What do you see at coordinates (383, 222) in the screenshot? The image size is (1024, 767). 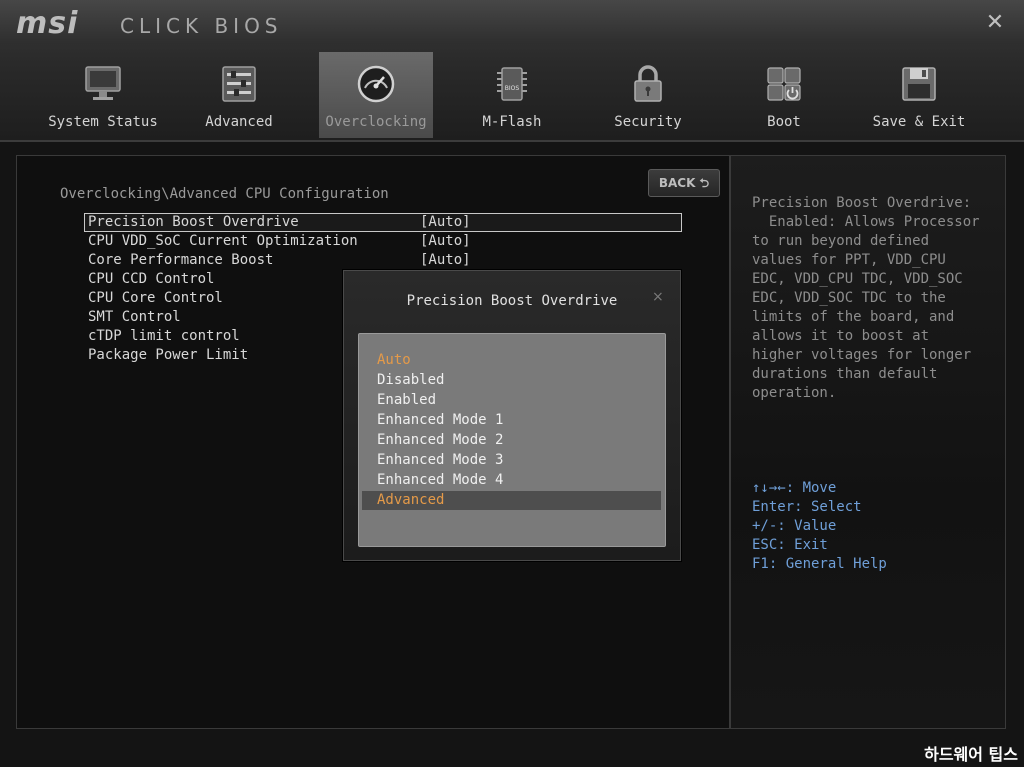 I see `setting-precision-boost-overdrive: Precision Boost Overdrive [Auto]` at bounding box center [383, 222].